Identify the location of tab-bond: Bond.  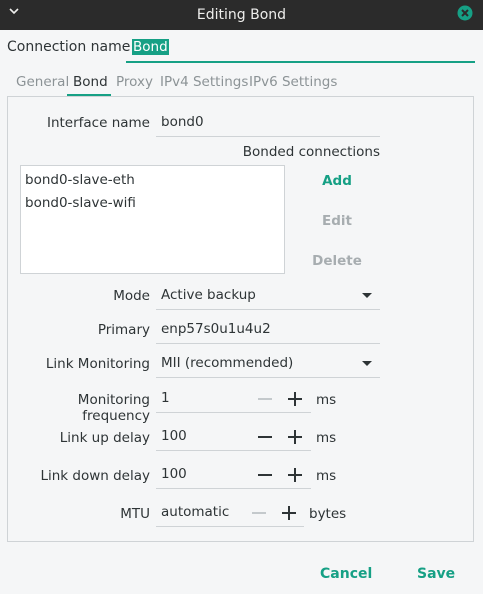
(90, 82).